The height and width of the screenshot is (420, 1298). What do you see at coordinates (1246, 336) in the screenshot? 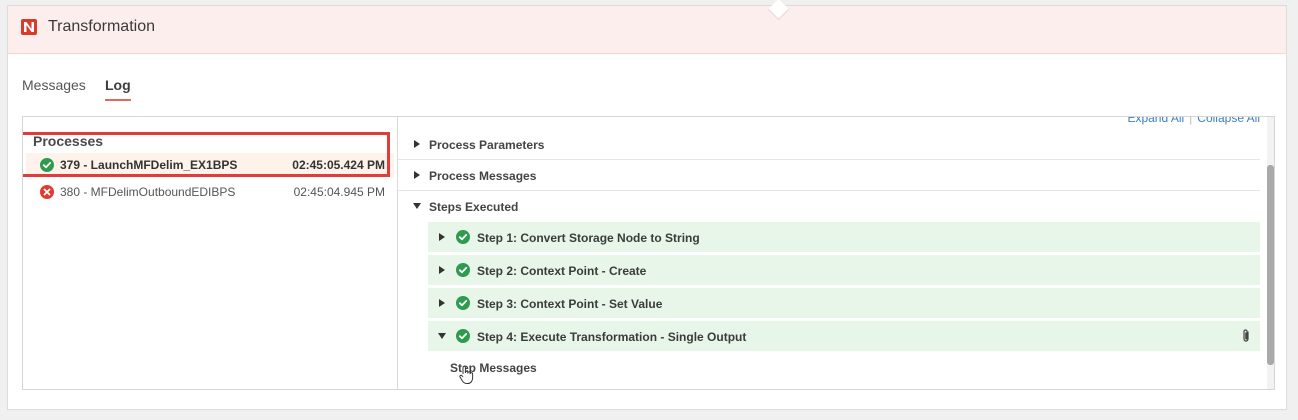
I see `attachment-paperclip-icon` at bounding box center [1246, 336].